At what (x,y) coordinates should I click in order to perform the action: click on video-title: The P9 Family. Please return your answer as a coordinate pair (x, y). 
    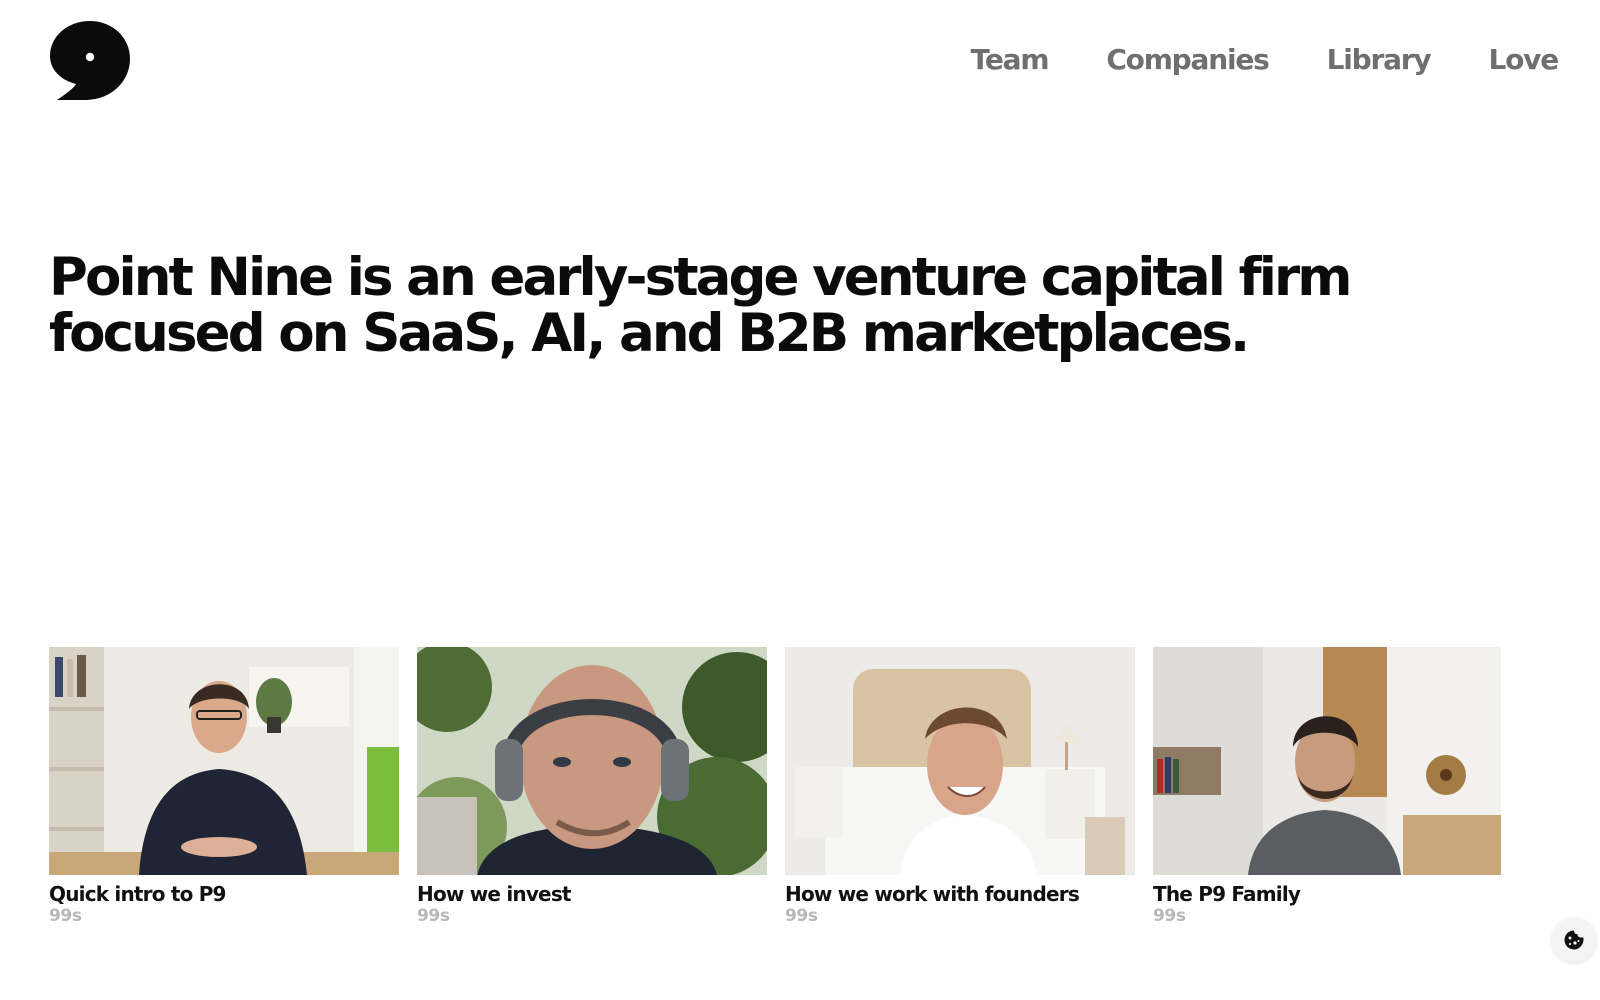
    Looking at the image, I should click on (1327, 894).